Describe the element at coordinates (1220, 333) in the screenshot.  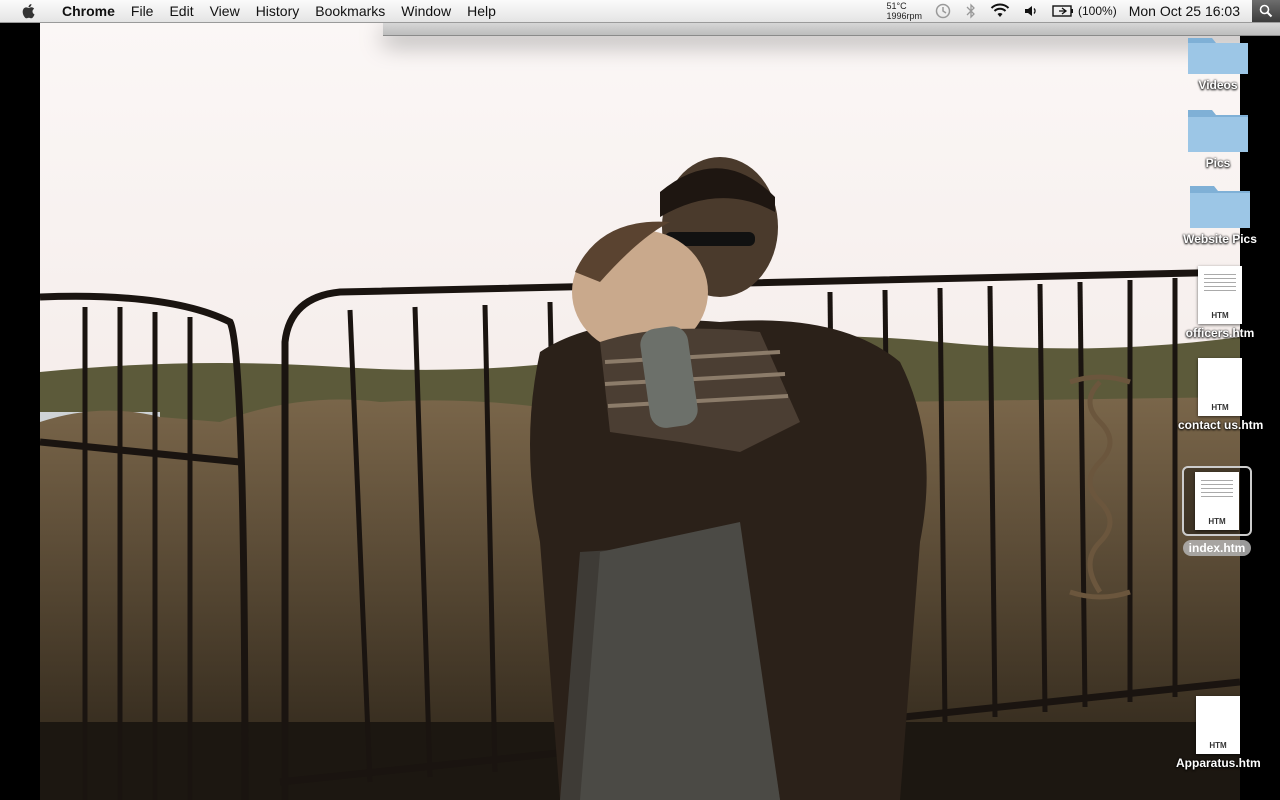
I see `desktop-icon-label: officers.htm` at that location.